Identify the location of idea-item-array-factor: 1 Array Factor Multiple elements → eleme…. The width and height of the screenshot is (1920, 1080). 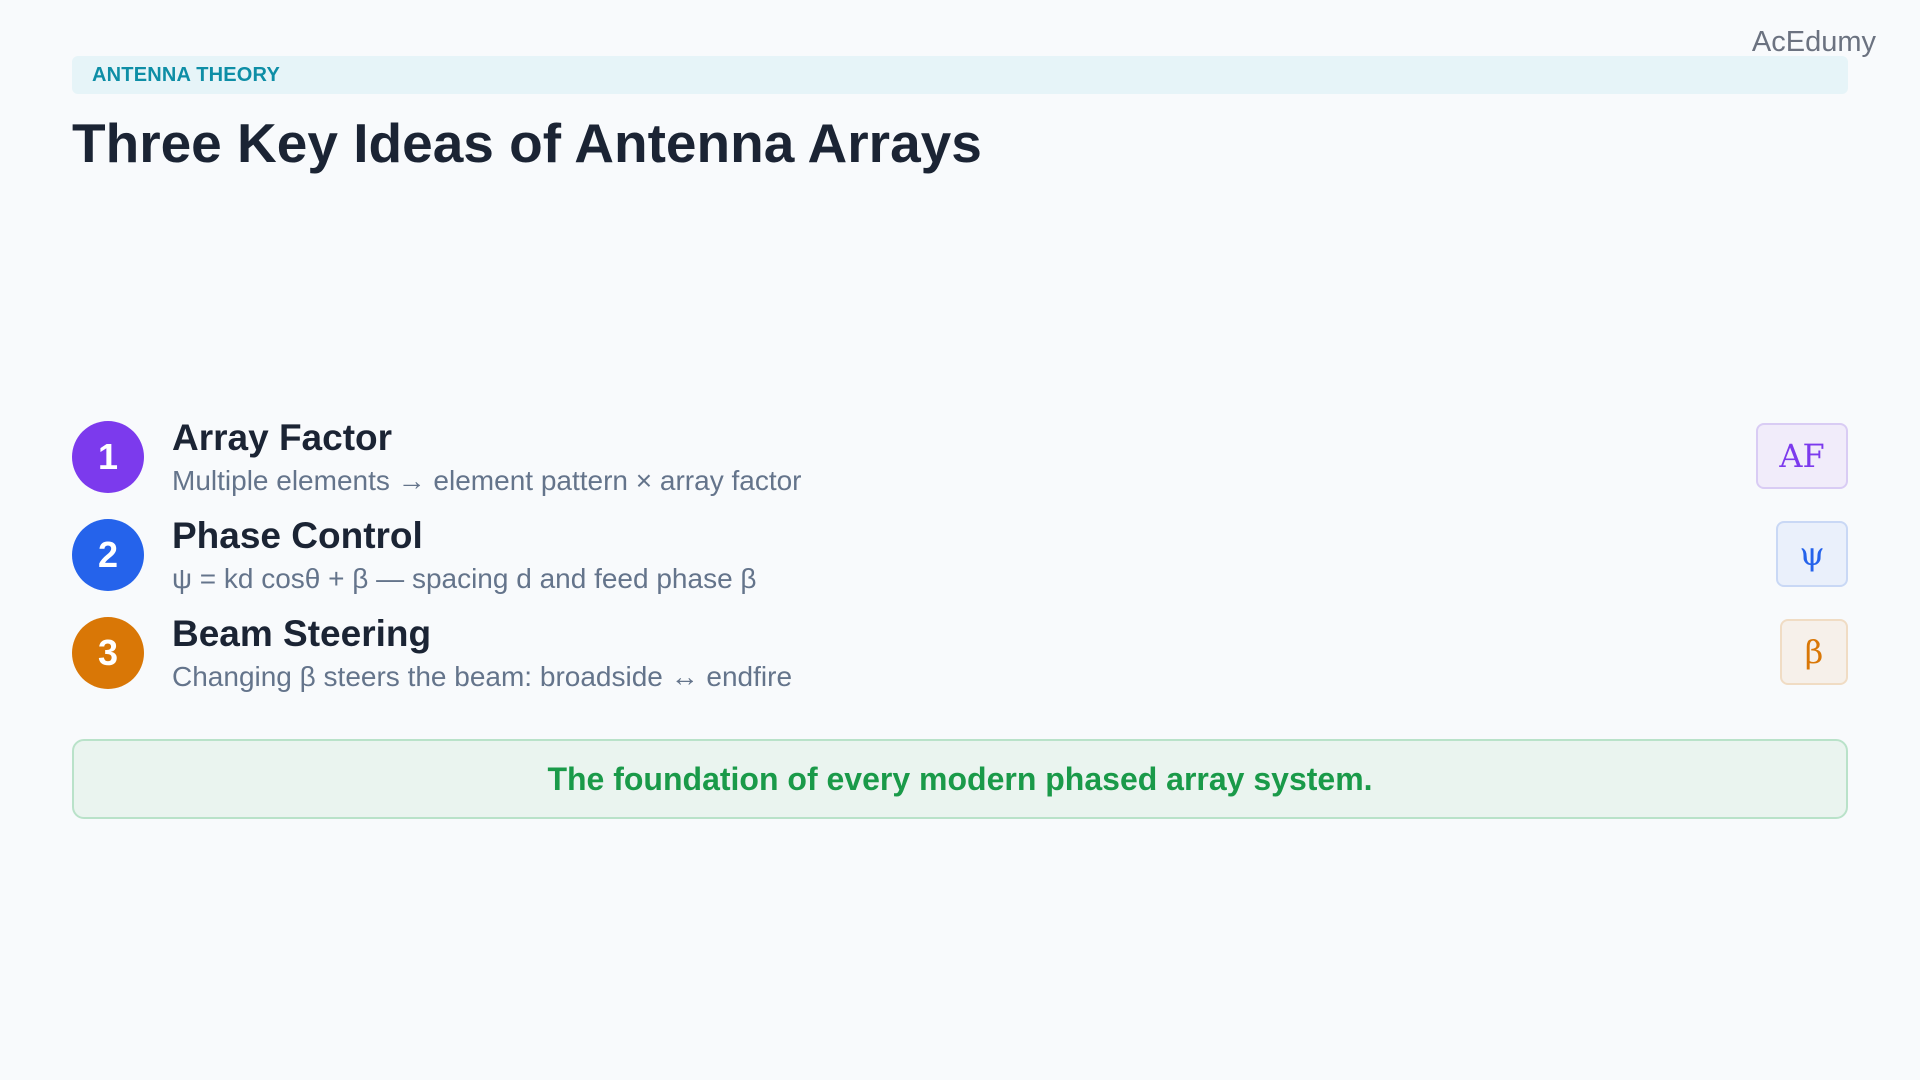
(960, 465).